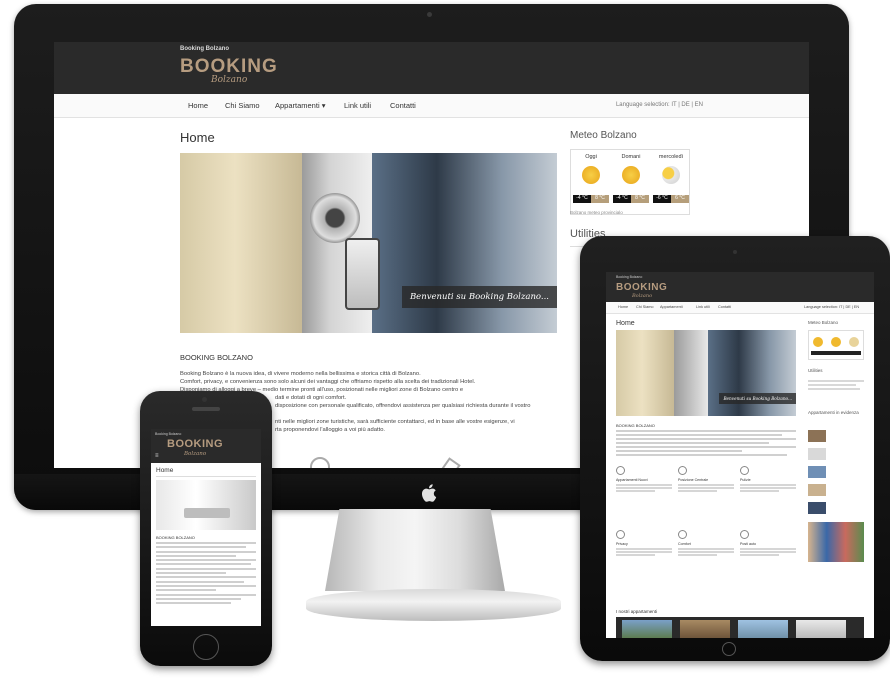  What do you see at coordinates (768, 479) in the screenshot?
I see `feature-cleaning: Pulizie` at bounding box center [768, 479].